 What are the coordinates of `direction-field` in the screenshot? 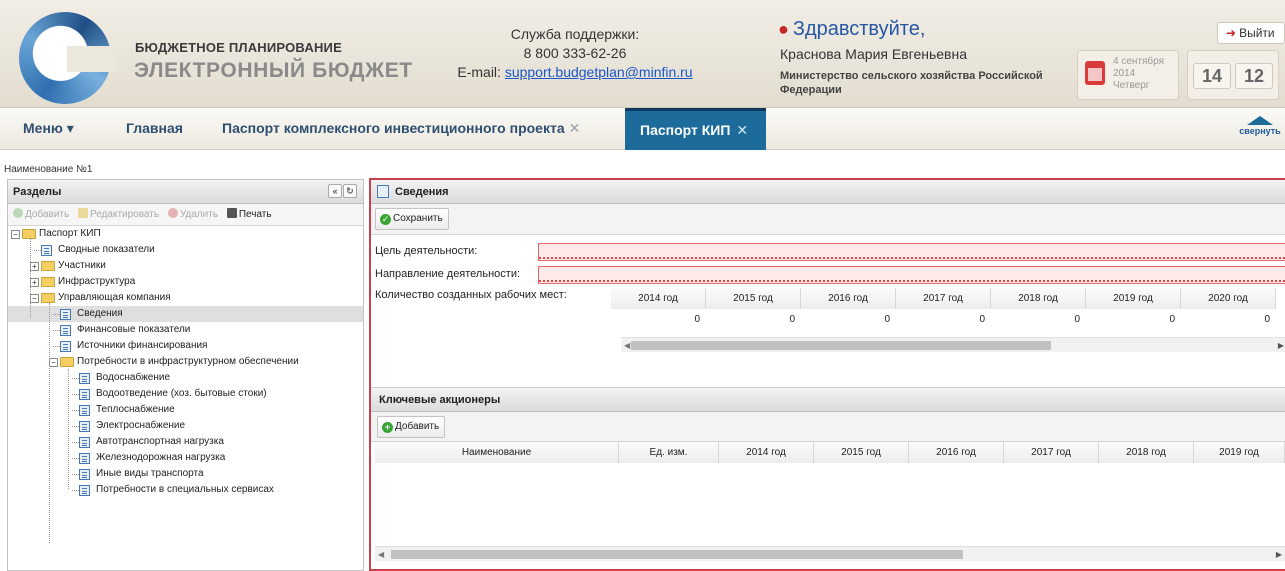 It's located at (911, 275).